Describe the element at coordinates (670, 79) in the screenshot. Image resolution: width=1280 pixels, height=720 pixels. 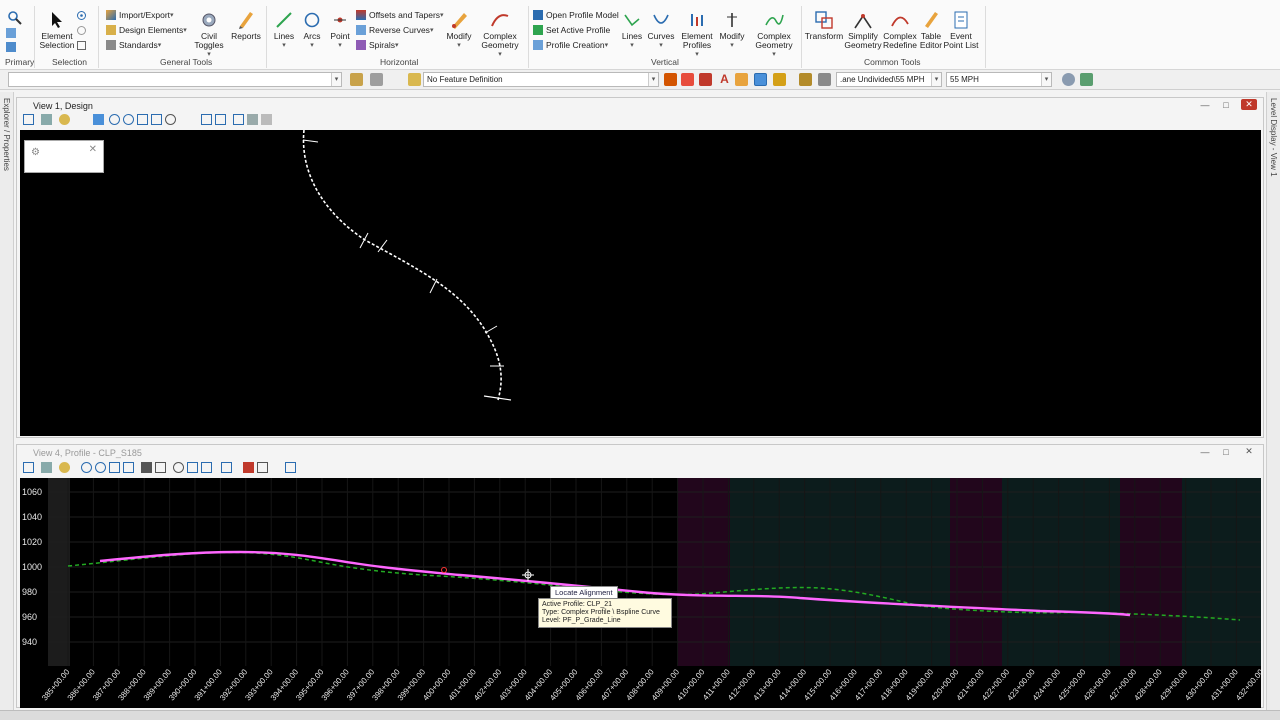
I see `feature-settings-icon` at that location.